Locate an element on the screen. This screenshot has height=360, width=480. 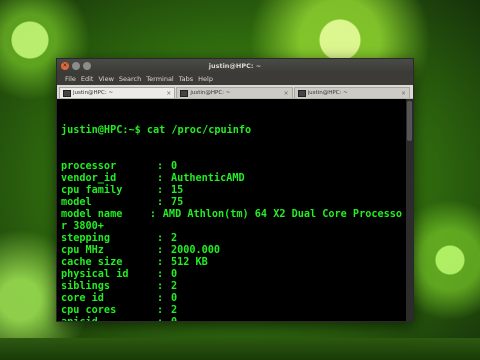
cpuinfo-line: stepping:2 is located at coordinates (231, 239).